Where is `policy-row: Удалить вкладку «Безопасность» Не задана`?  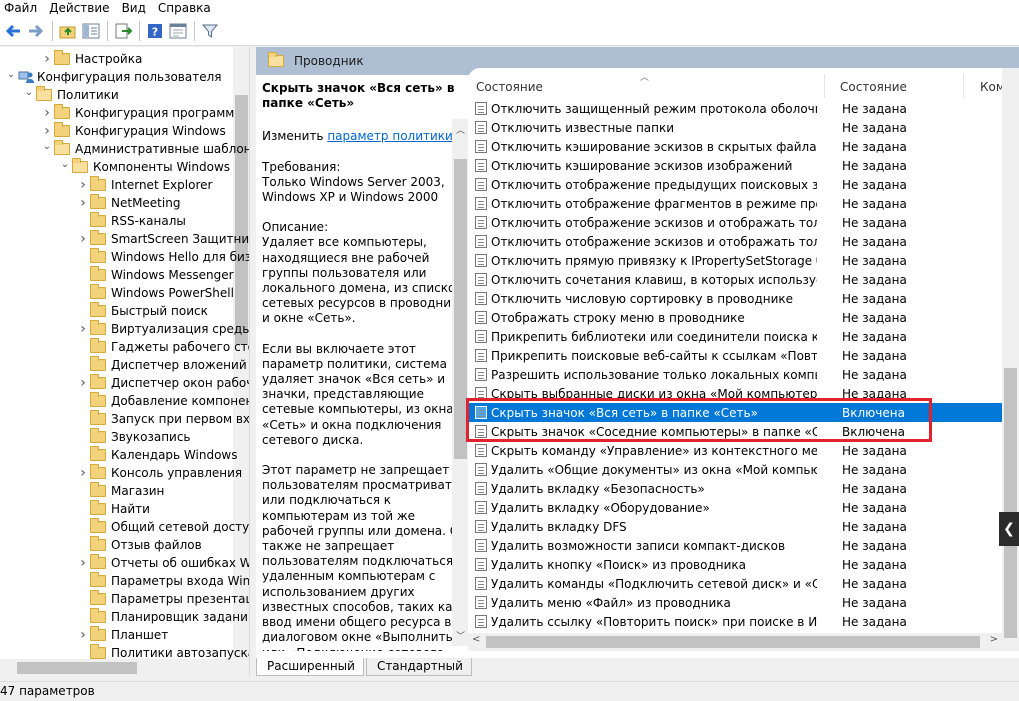
policy-row: Удалить вкладку «Безопасность» Не задана is located at coordinates (735, 488).